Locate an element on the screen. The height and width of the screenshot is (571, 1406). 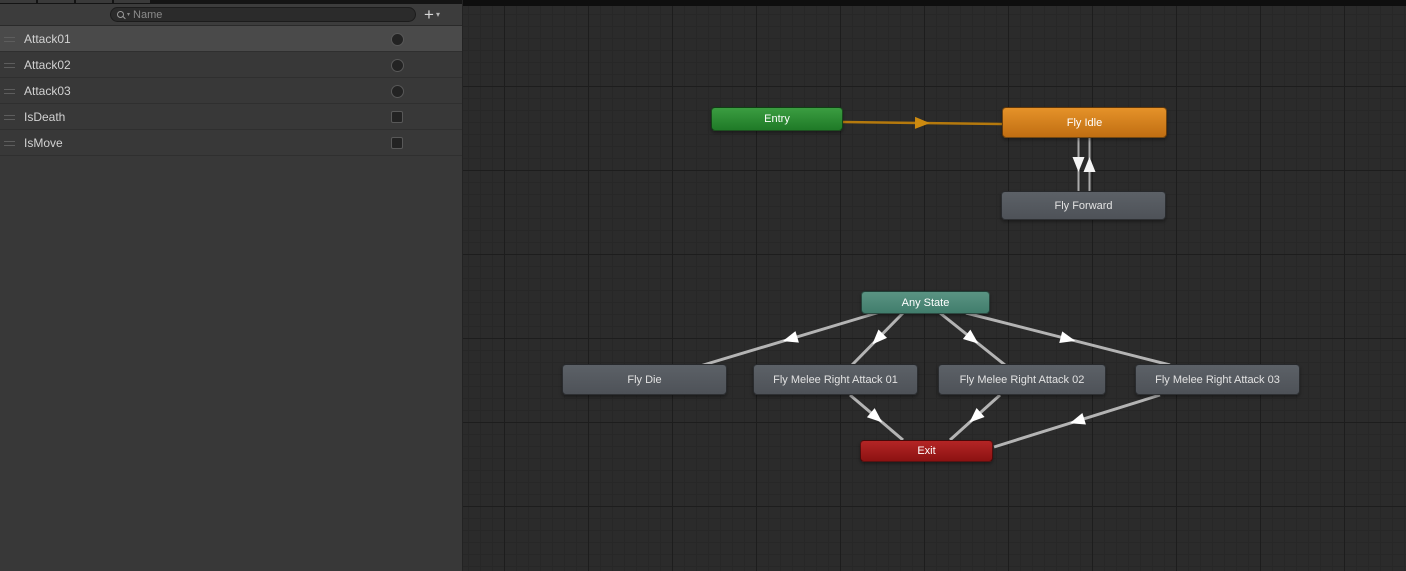
state-node-fly-melee-right-attack-02: Fly Melee Right Attack 02 is located at coordinates (1022, 379).